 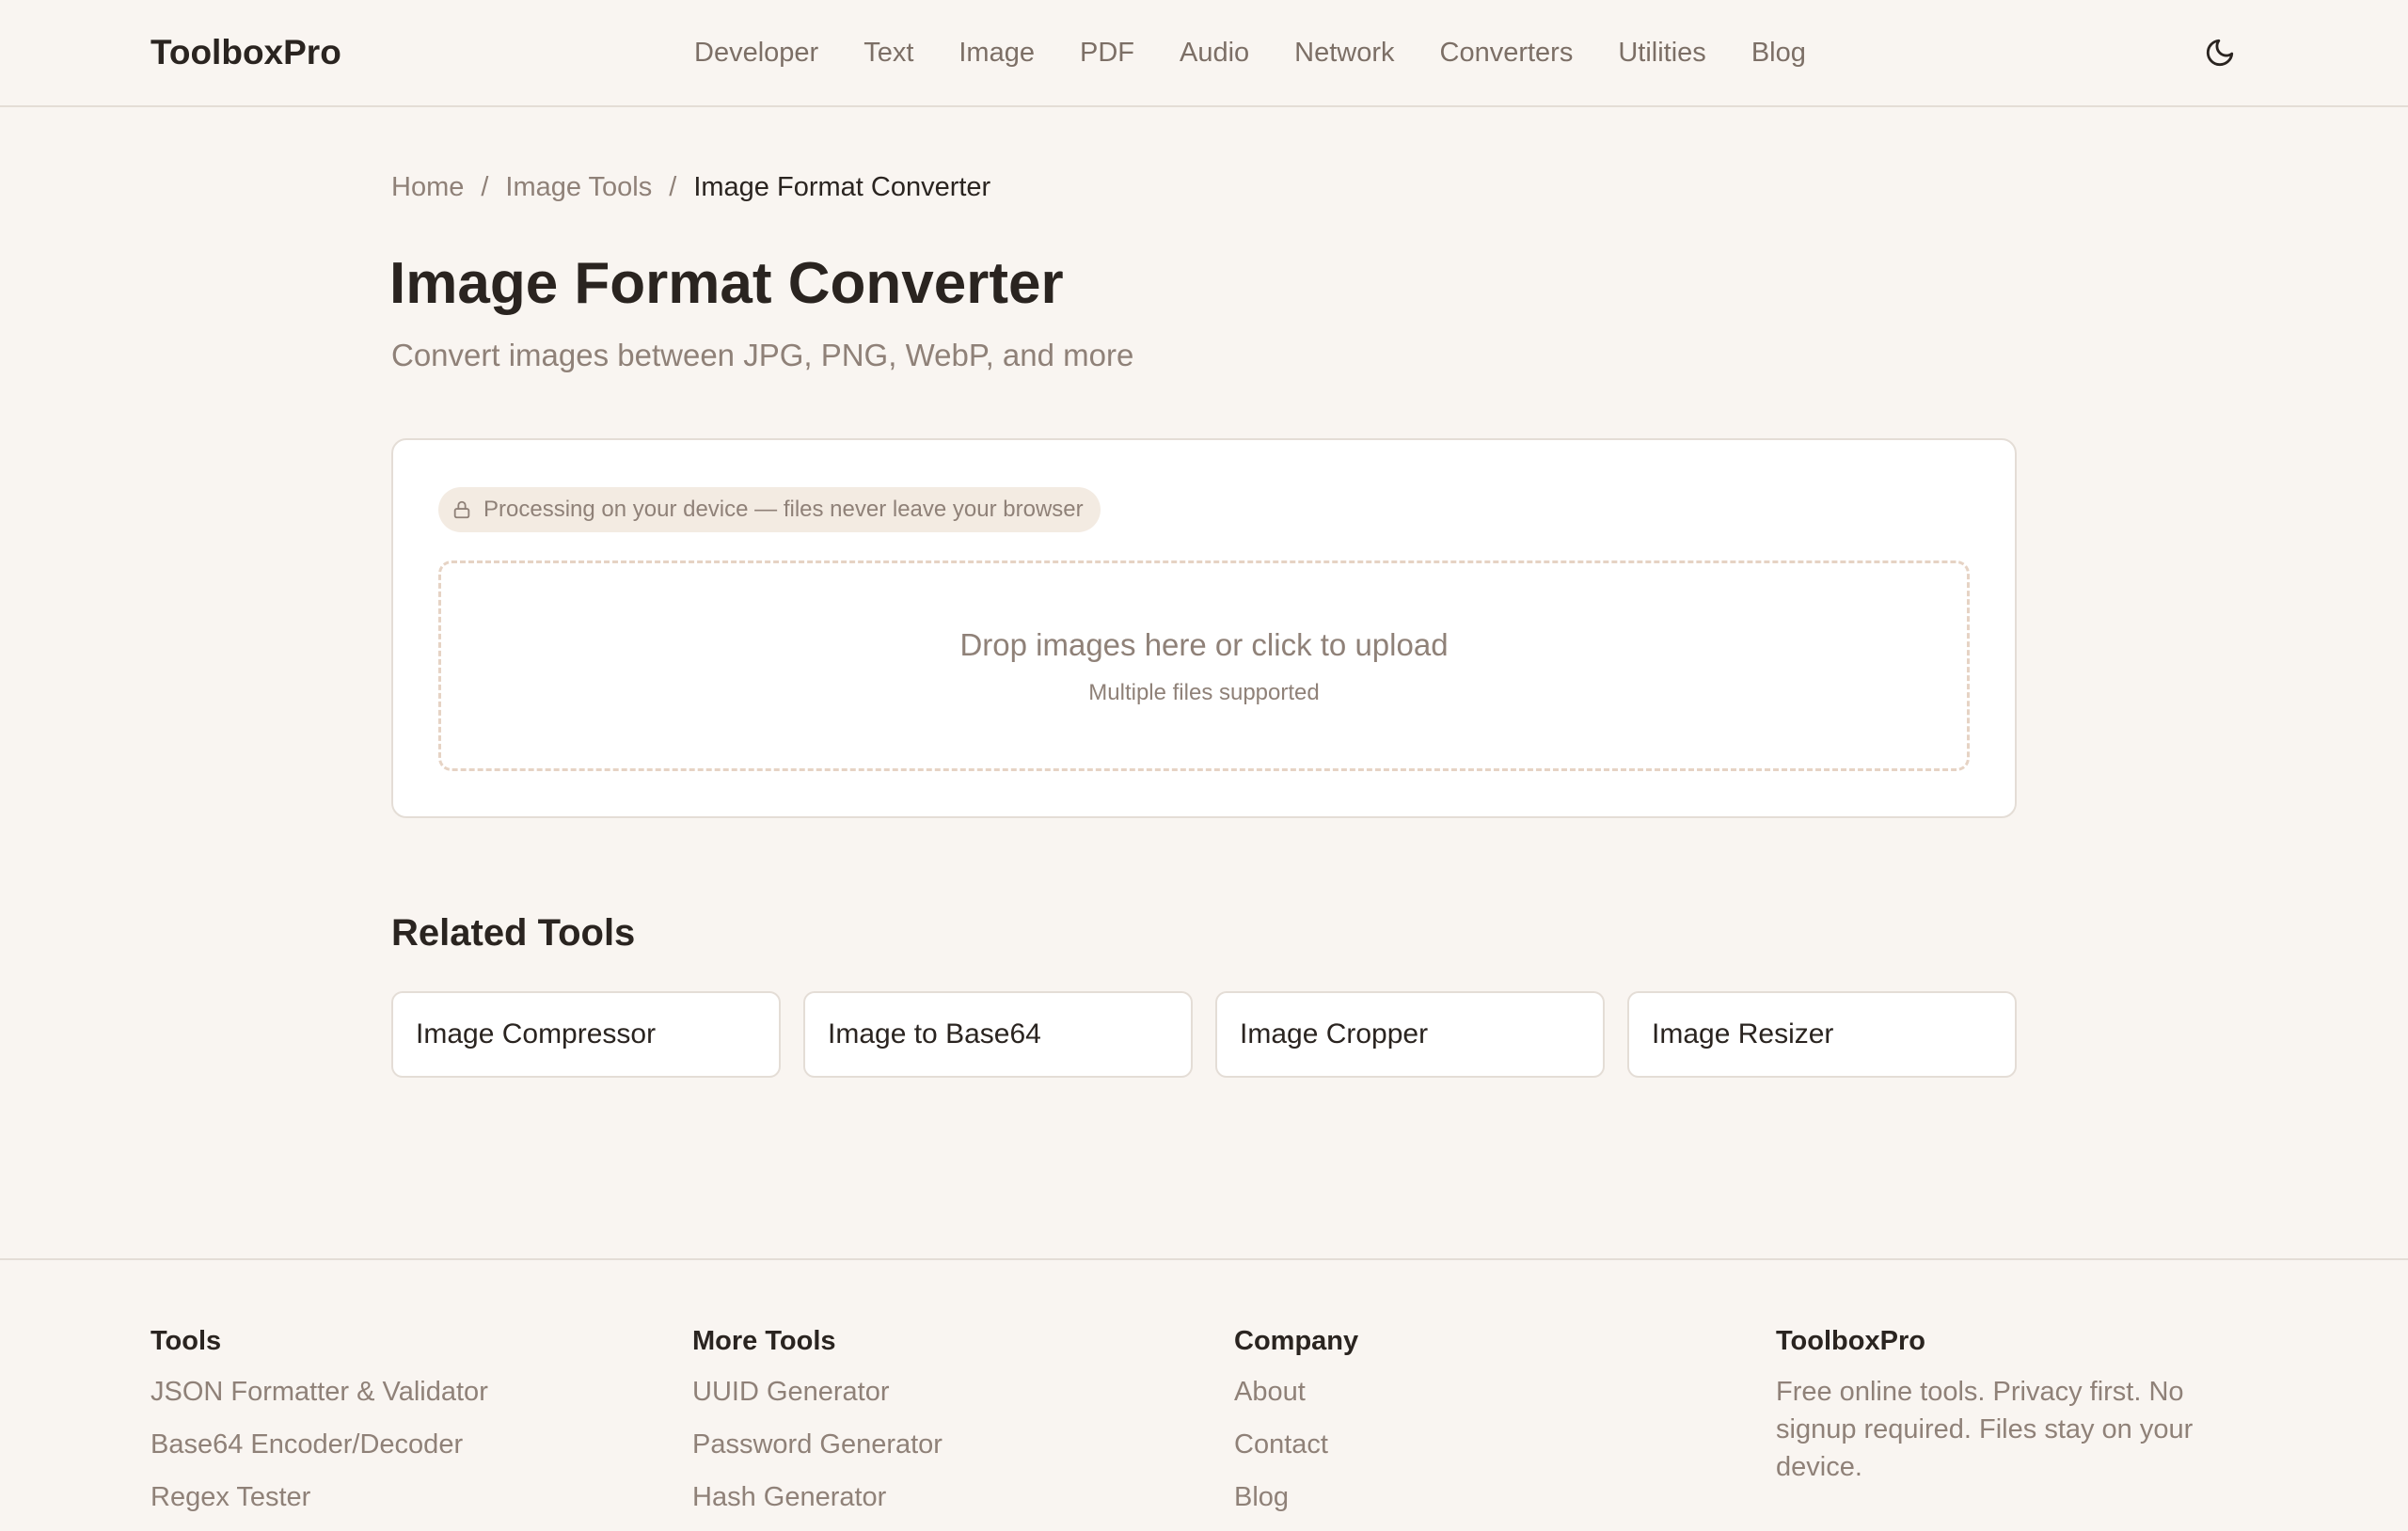 I want to click on footer-link-password-generator: Password Generator, so click(x=937, y=1444).